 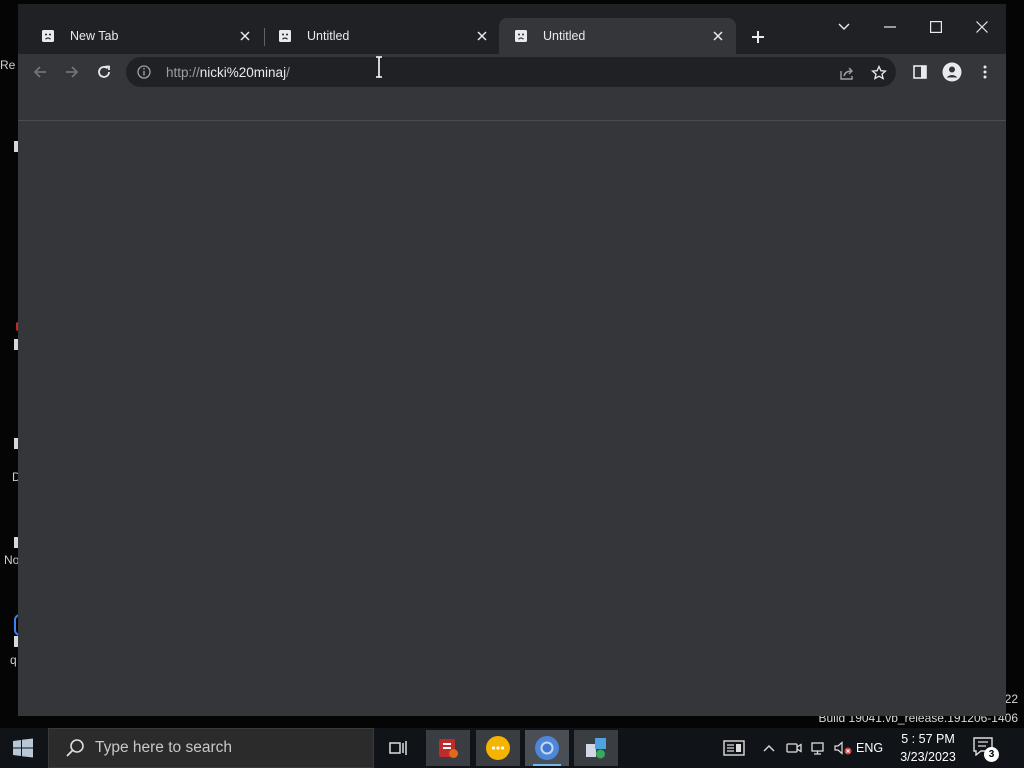 I want to click on taskbar-app-filezilla, so click(x=448, y=748).